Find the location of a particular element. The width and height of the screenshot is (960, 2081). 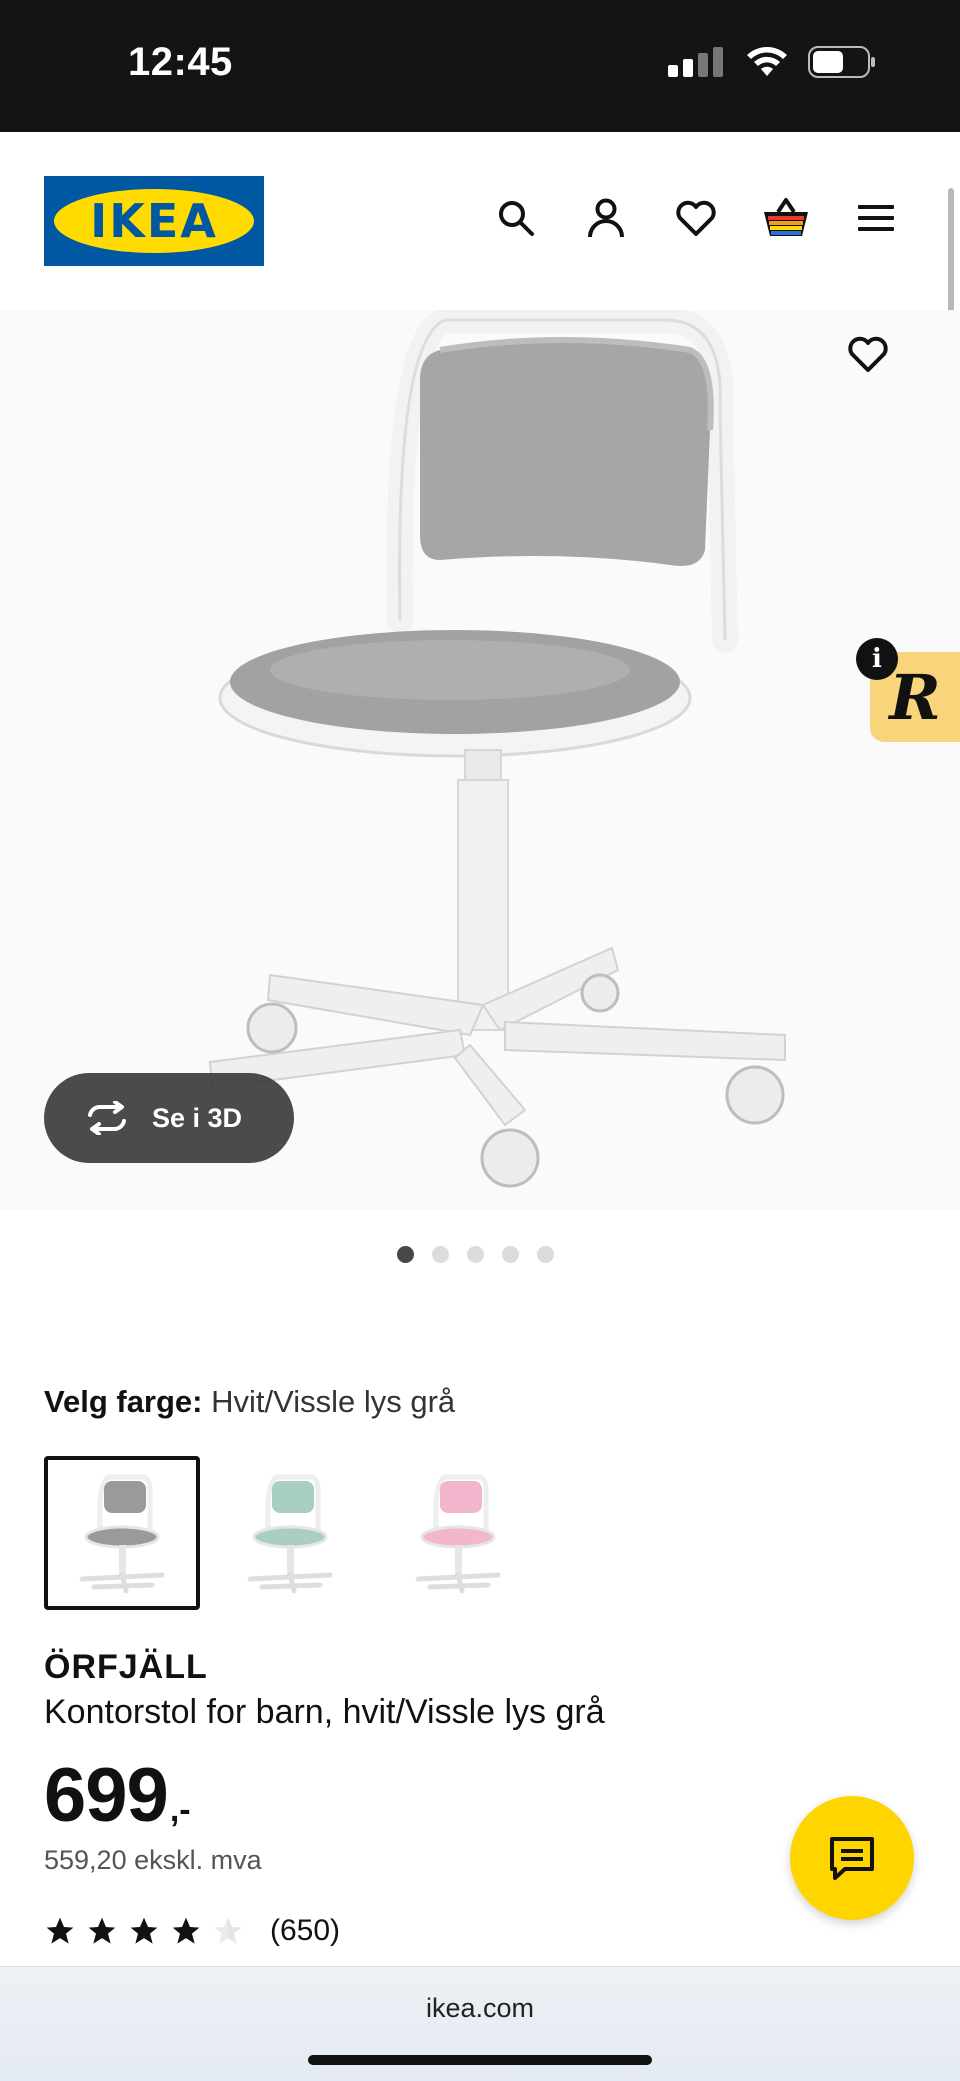

product-rating: (650) is located at coordinates (192, 1931).